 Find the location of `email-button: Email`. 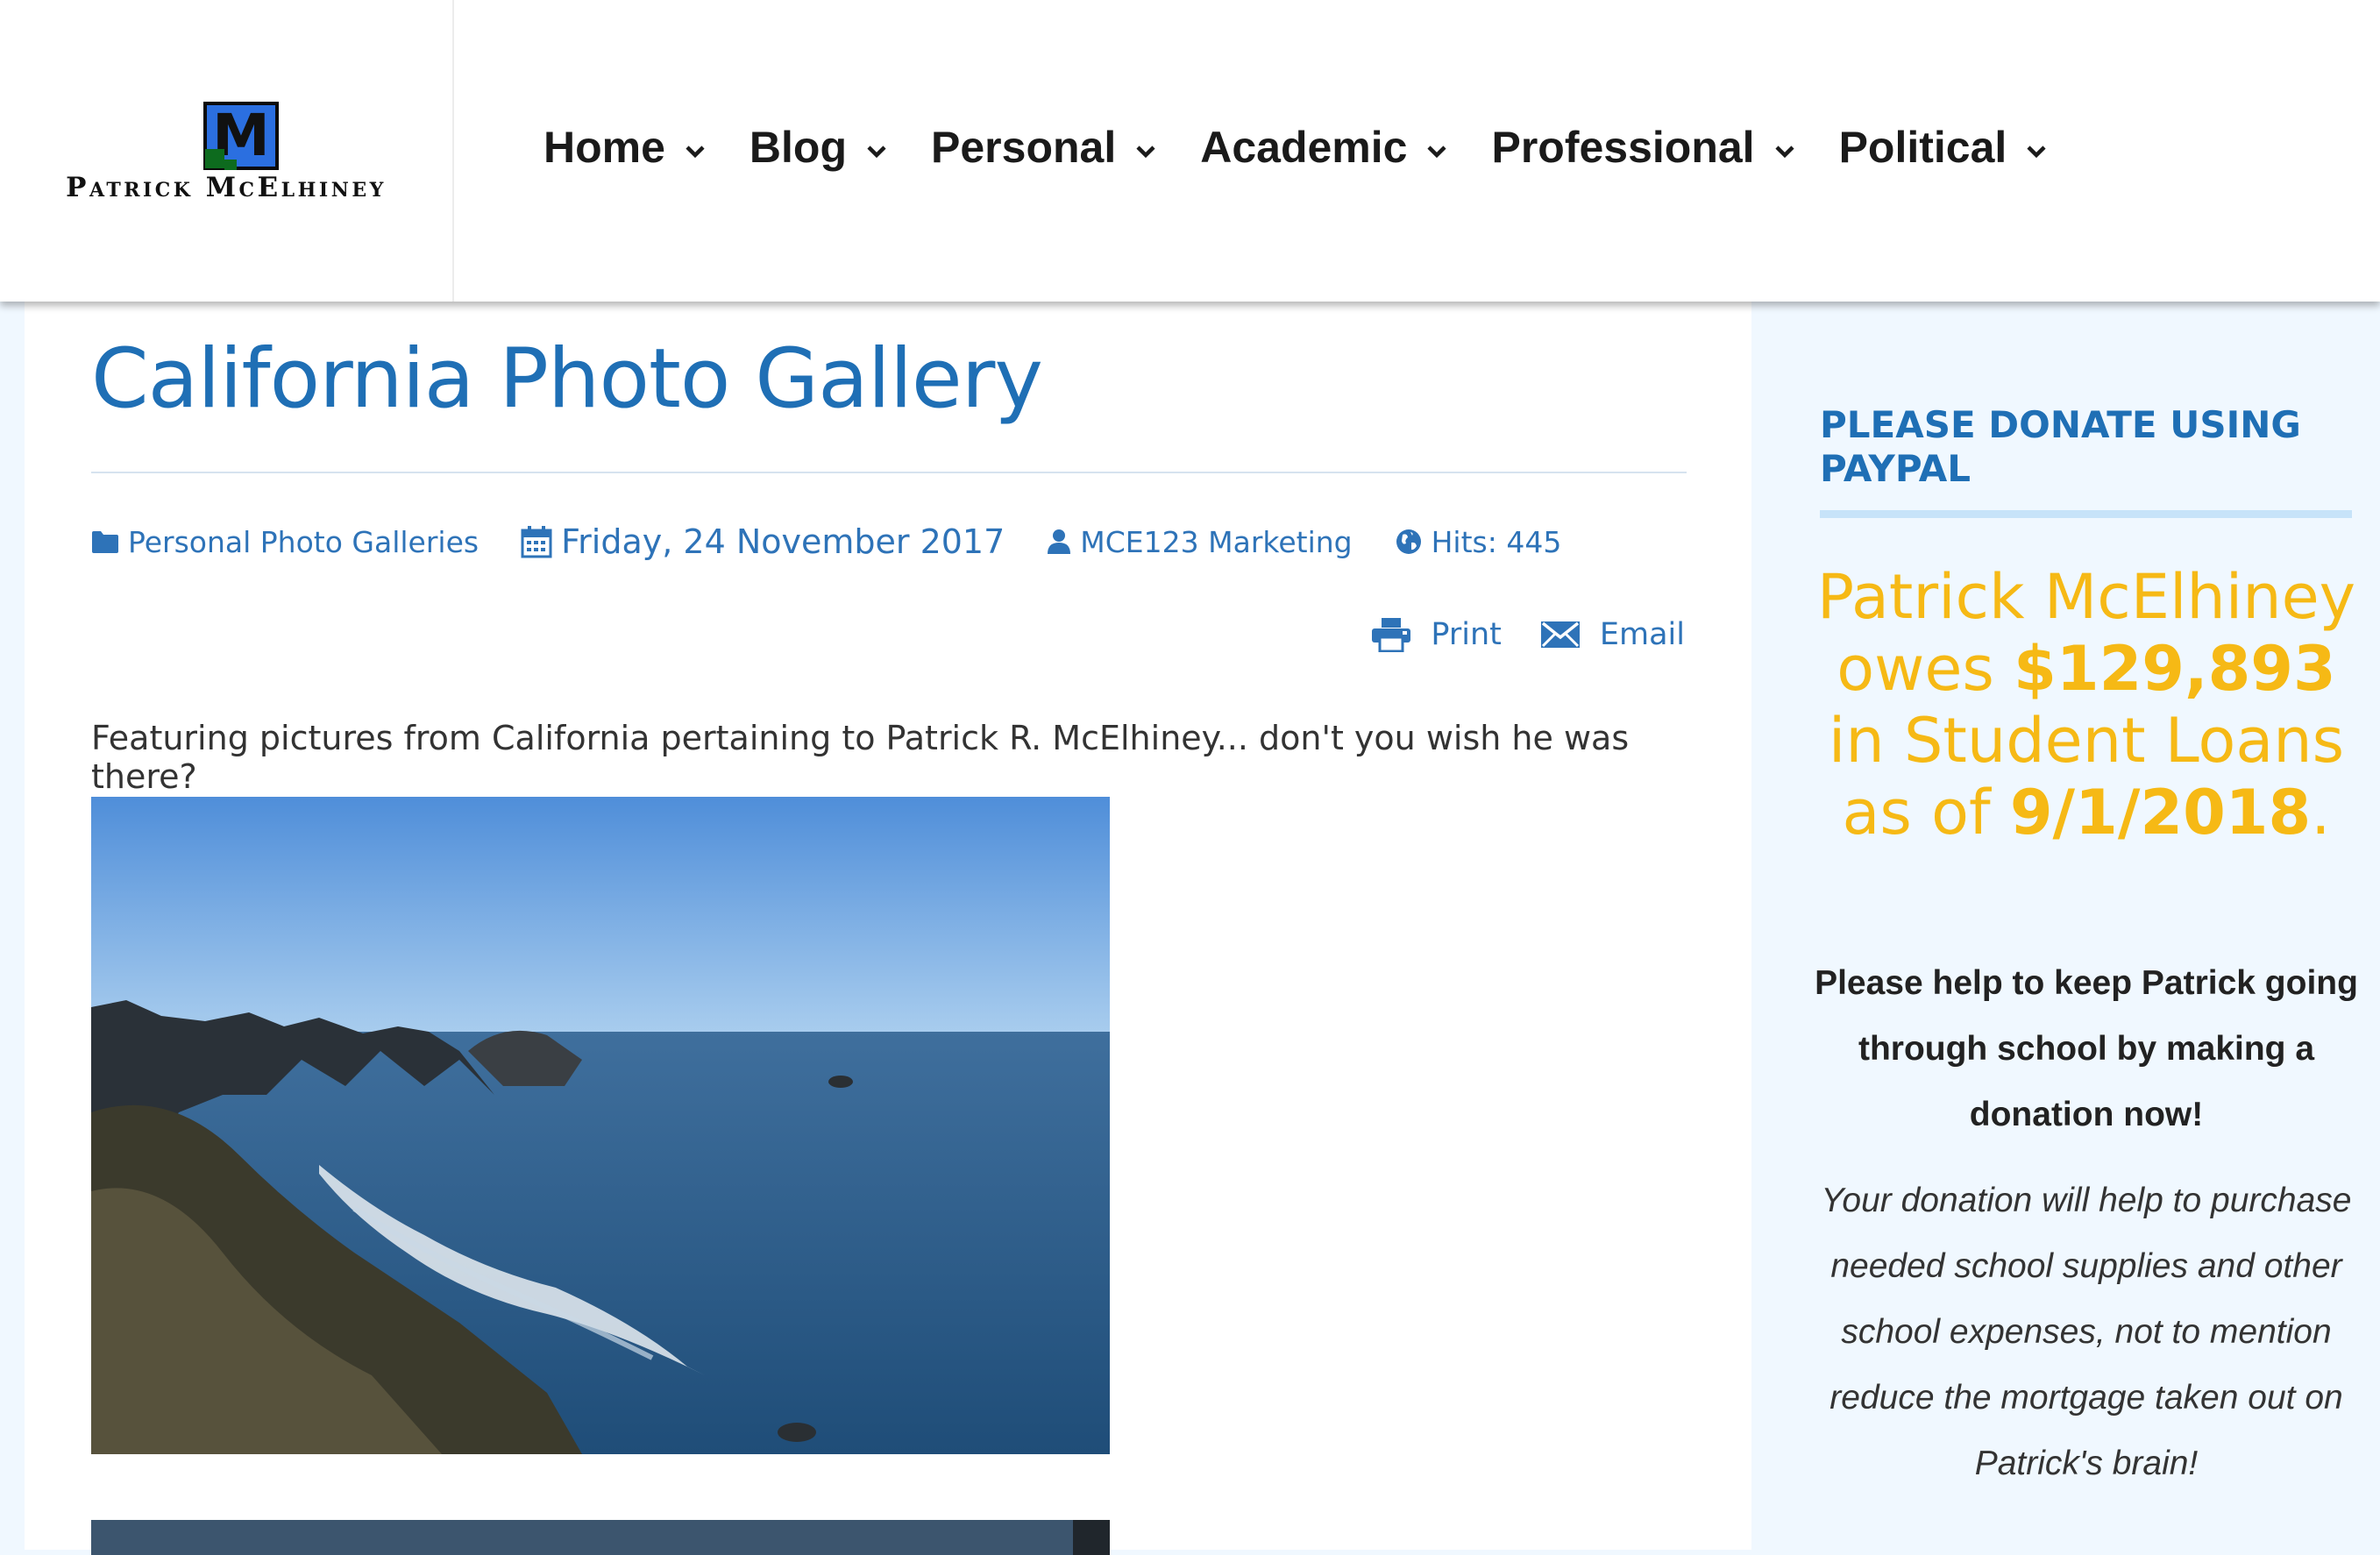

email-button: Email is located at coordinates (1612, 634).